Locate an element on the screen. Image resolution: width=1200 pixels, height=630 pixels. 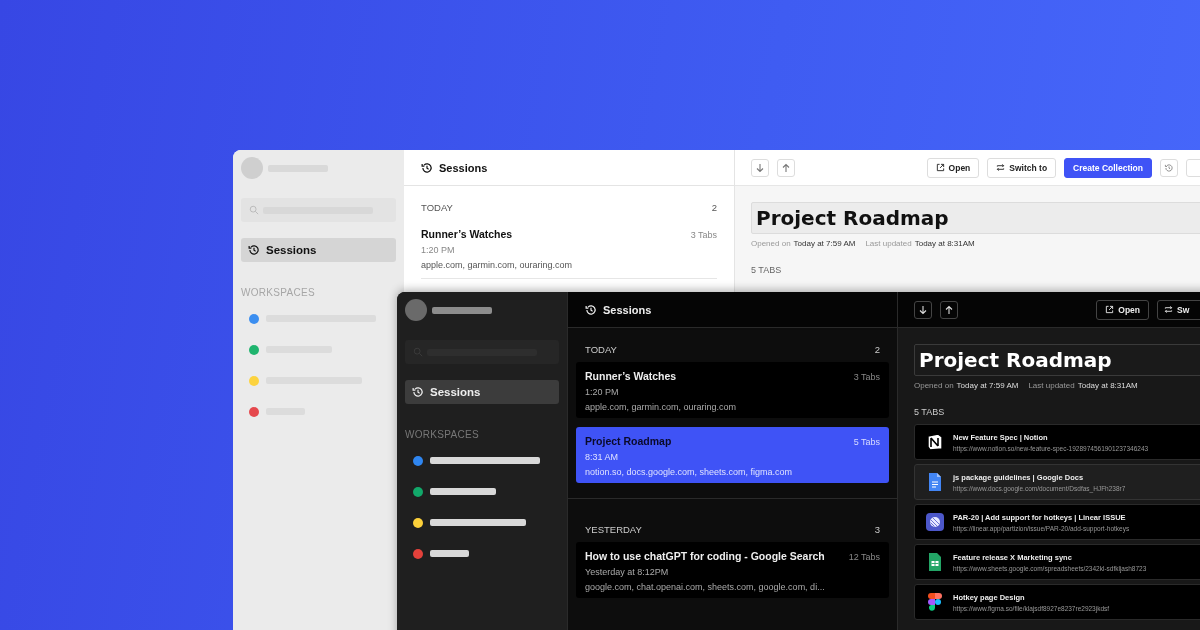
search-icon is located at coordinates (254, 210).